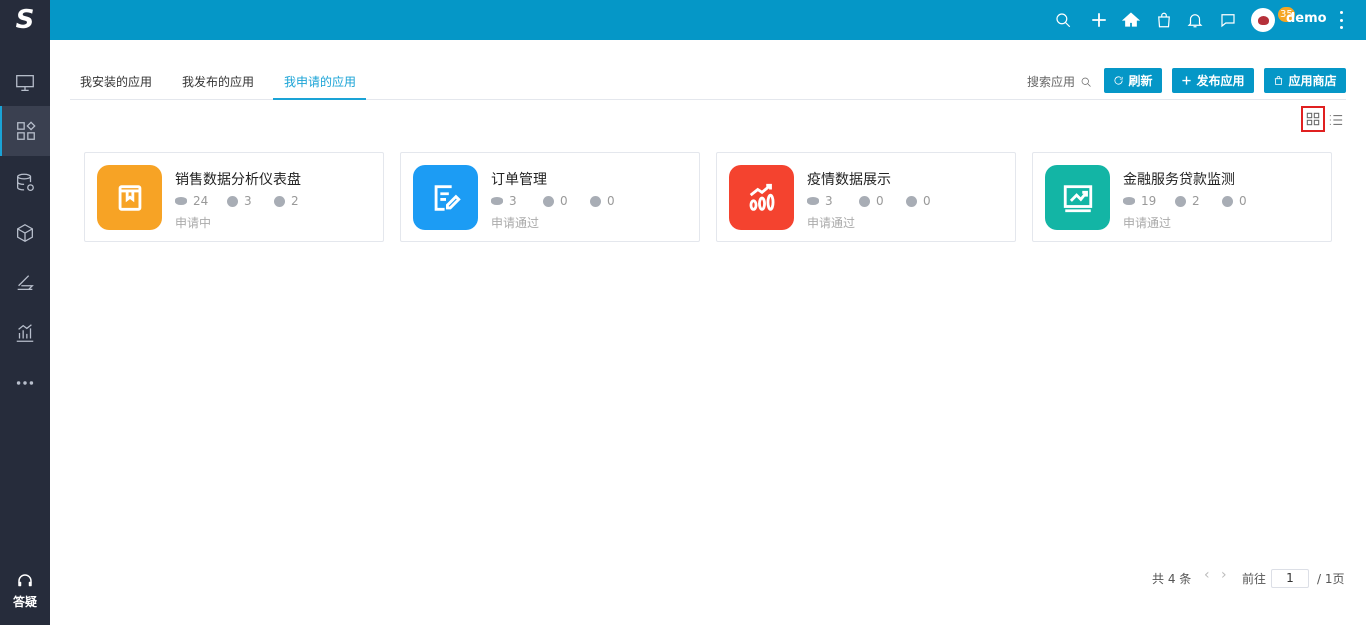  I want to click on bar-chart-icon, so click(25, 333).